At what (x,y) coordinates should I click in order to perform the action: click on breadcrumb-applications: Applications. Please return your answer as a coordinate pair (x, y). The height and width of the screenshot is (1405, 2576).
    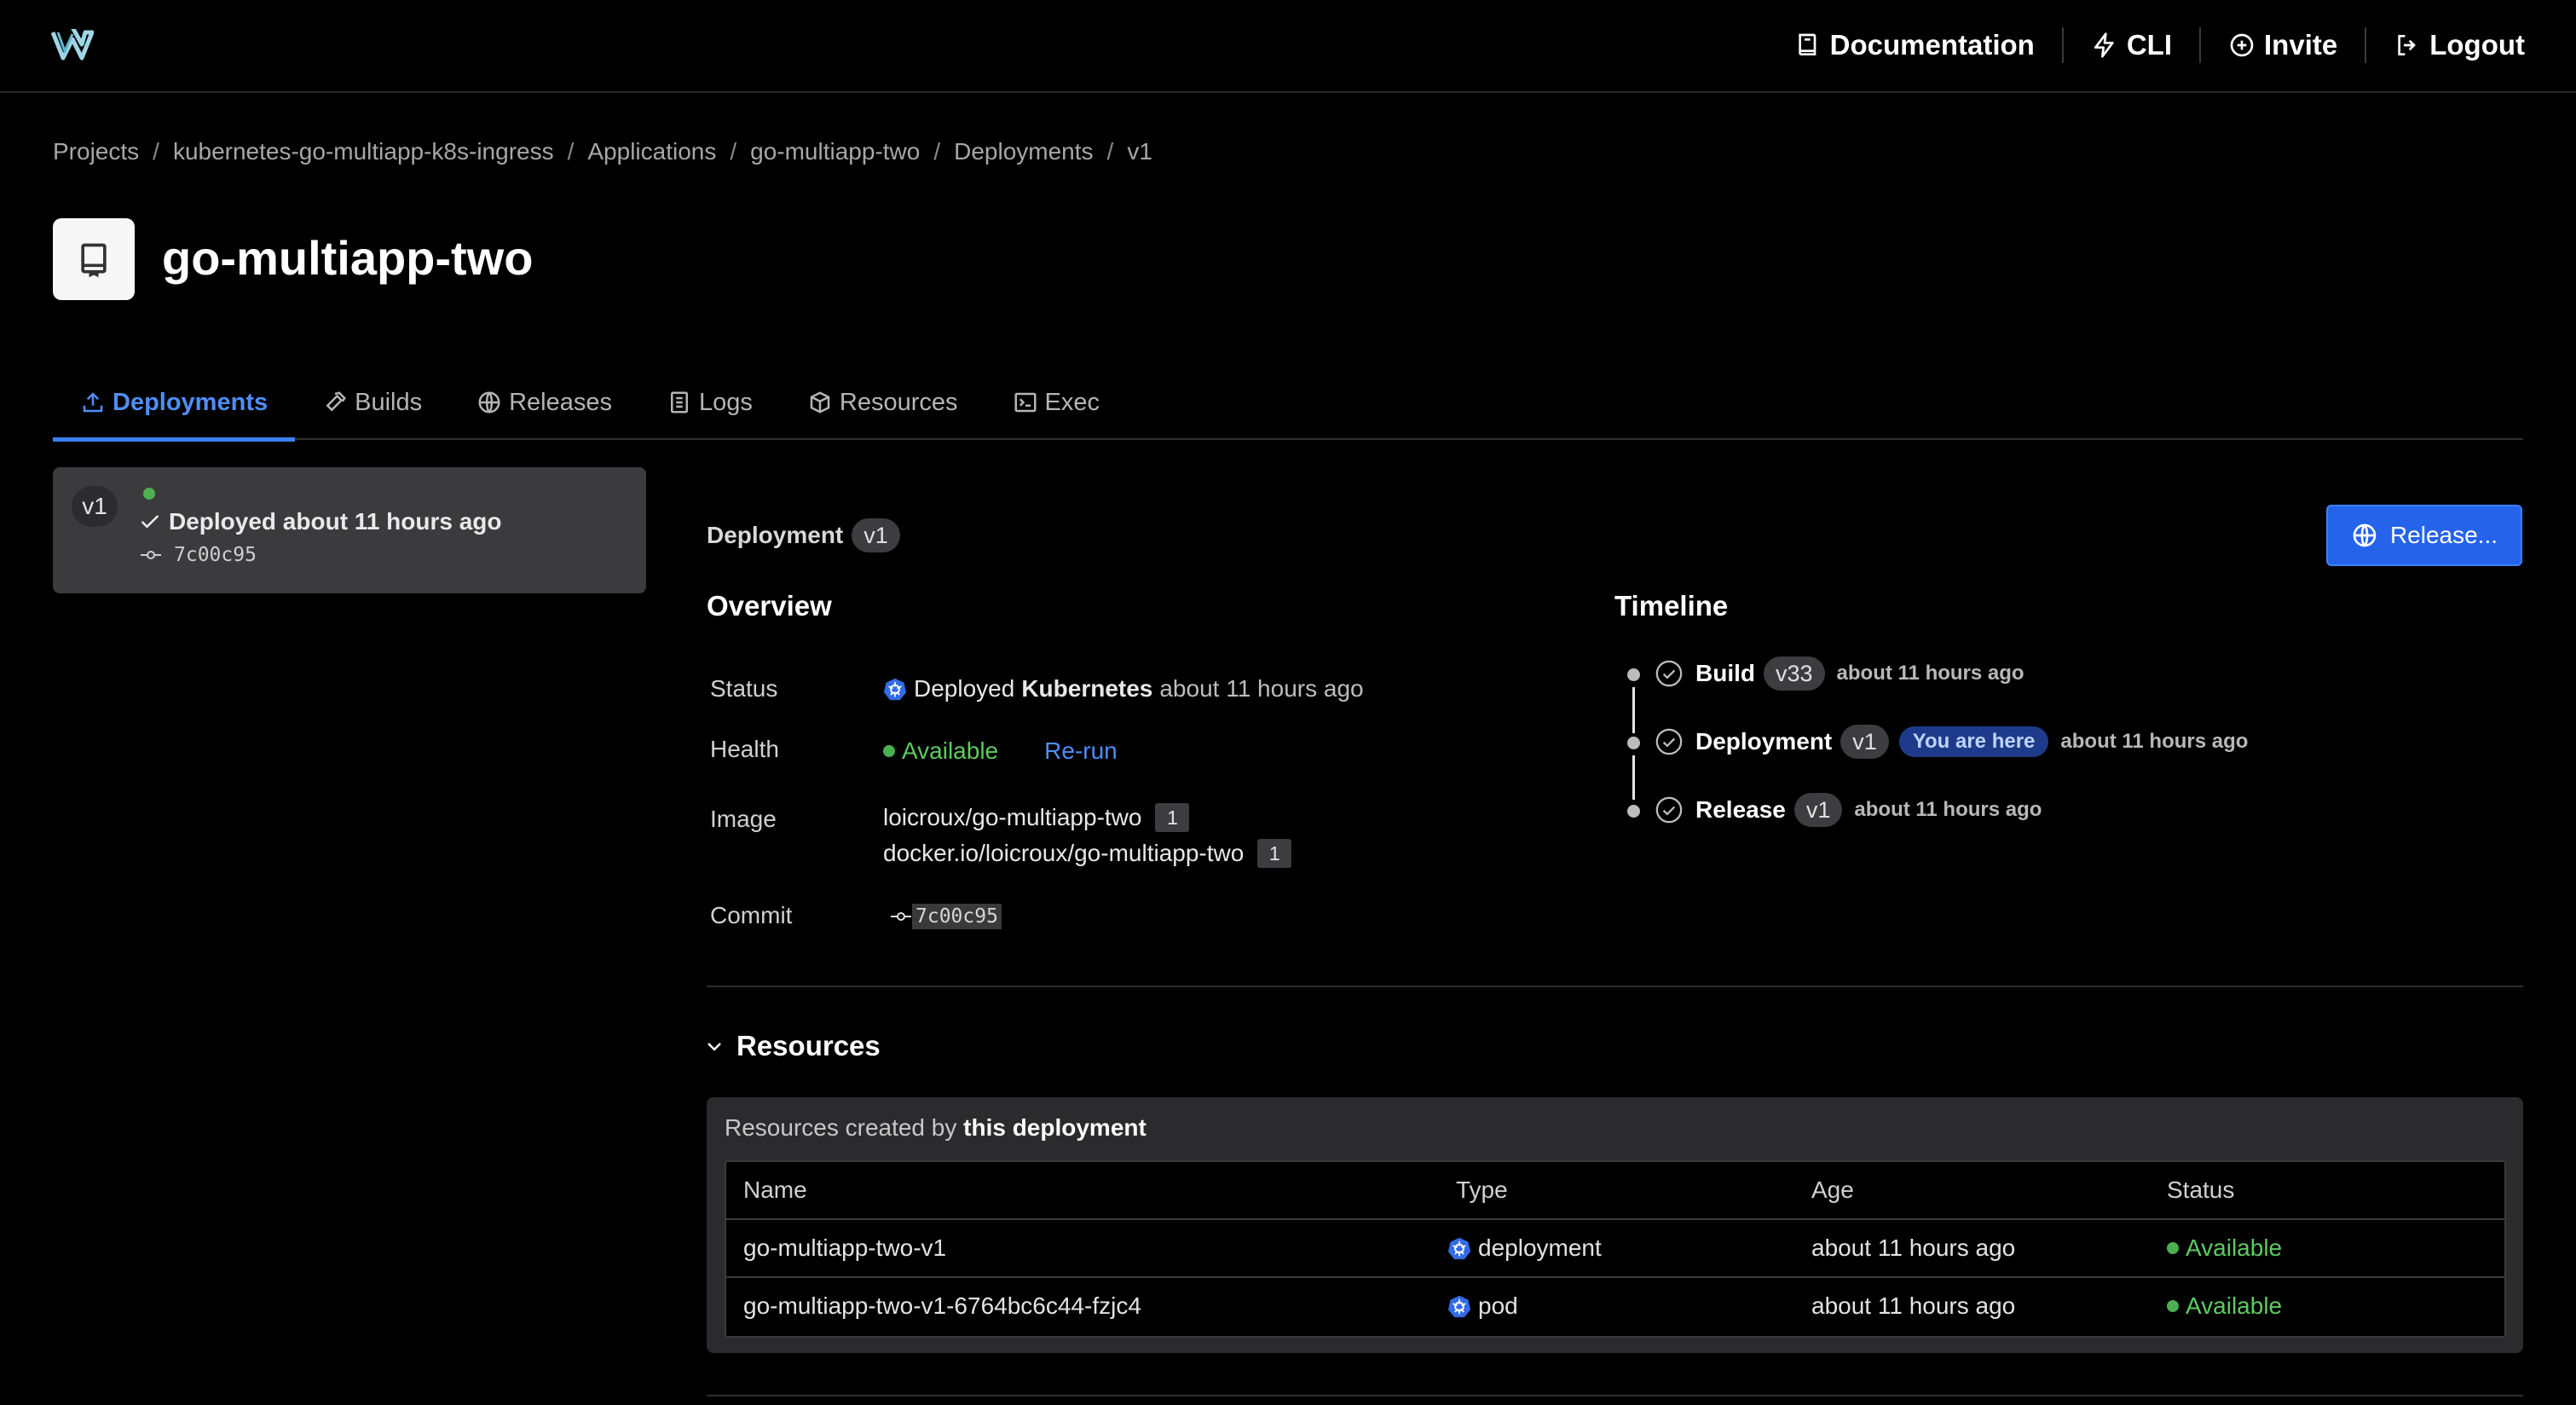
    Looking at the image, I should click on (651, 151).